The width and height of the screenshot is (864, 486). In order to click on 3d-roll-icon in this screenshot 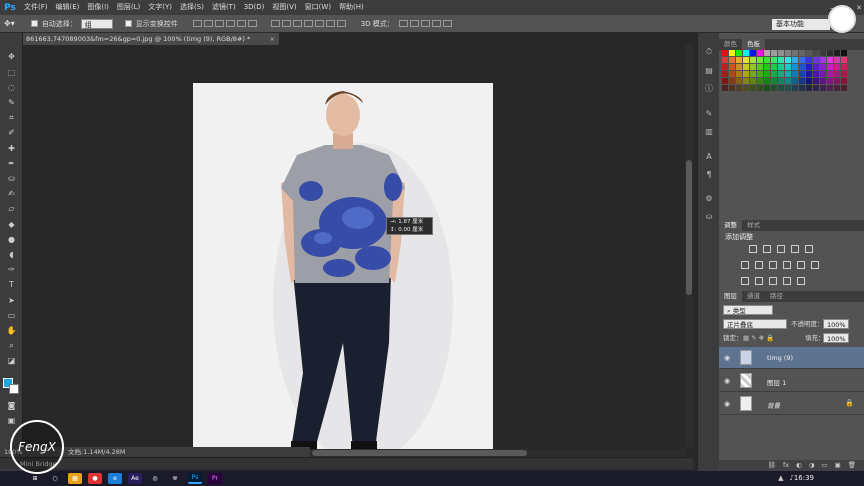, I will do `click(414, 23)`.